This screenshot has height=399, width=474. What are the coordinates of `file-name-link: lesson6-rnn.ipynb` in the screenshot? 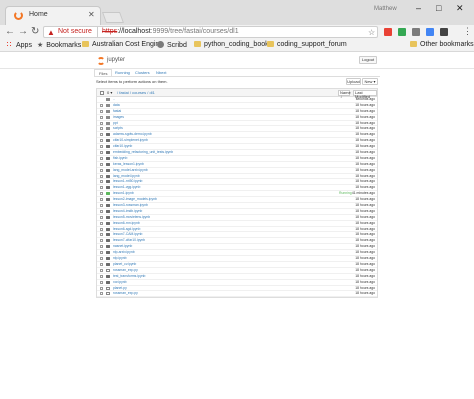 It's located at (126, 223).